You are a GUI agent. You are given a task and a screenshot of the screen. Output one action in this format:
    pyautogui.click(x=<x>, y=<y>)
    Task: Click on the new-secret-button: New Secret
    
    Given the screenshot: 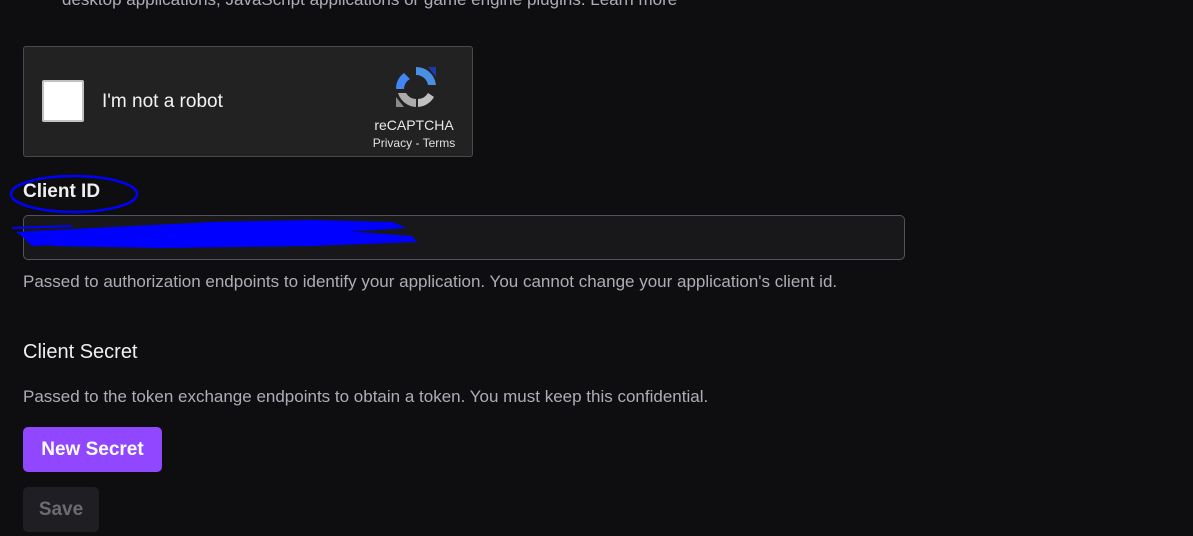 What is the action you would take?
    pyautogui.click(x=92, y=449)
    